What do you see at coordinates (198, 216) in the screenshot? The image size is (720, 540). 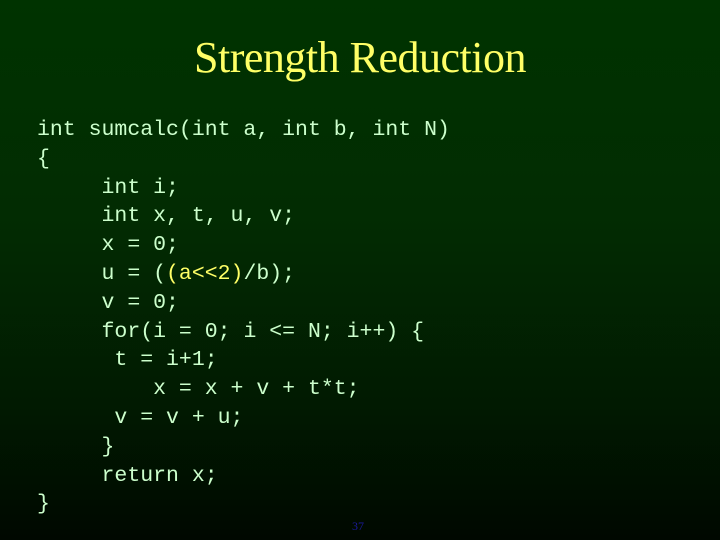 I see `code-line: int x, t, u, v;` at bounding box center [198, 216].